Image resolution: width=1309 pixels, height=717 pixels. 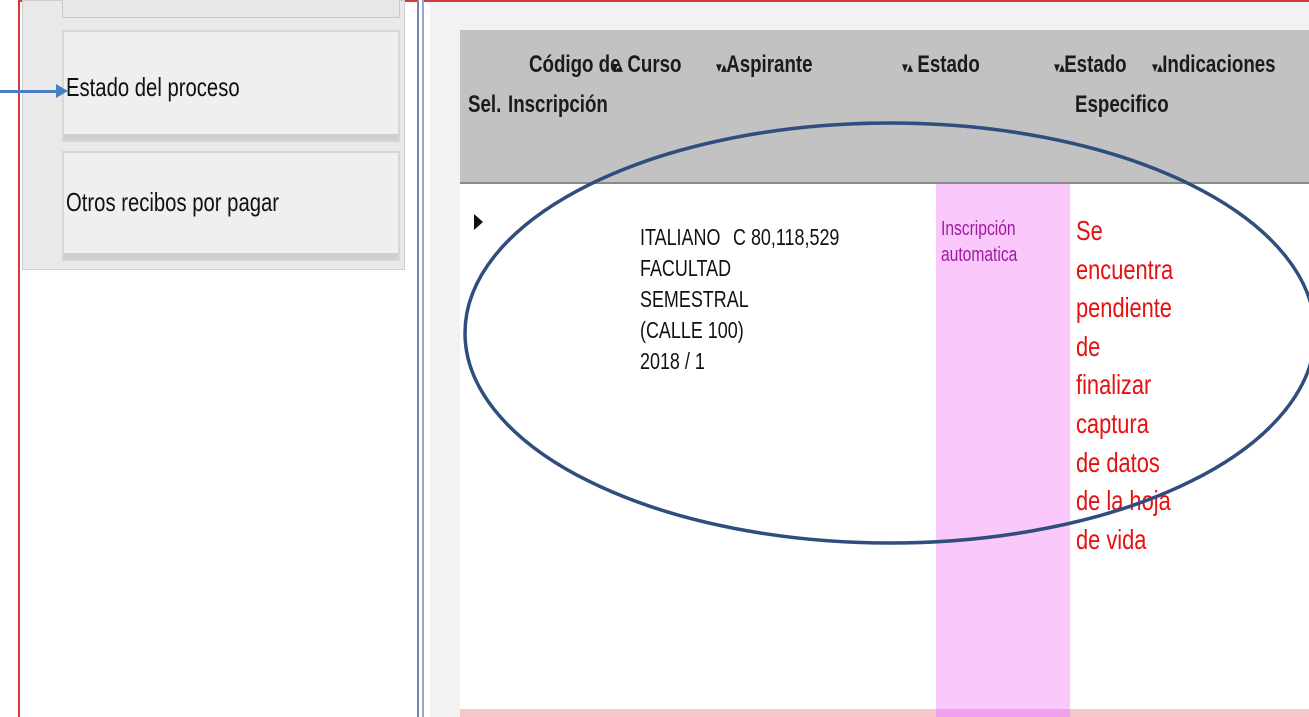 What do you see at coordinates (485, 104) in the screenshot?
I see `column-header-sel: Sel.` at bounding box center [485, 104].